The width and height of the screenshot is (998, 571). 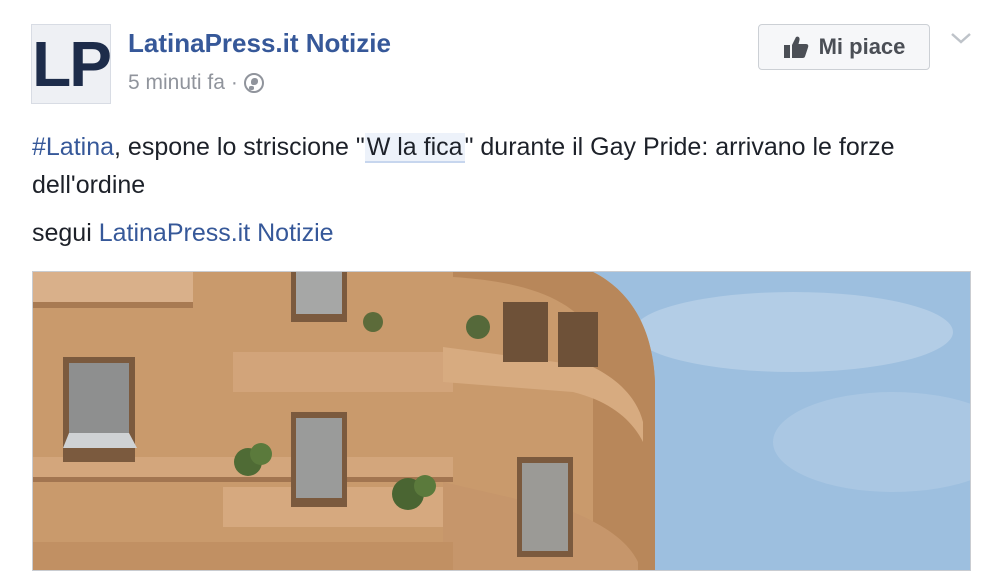 I want to click on thumbs-up-icon, so click(x=795, y=47).